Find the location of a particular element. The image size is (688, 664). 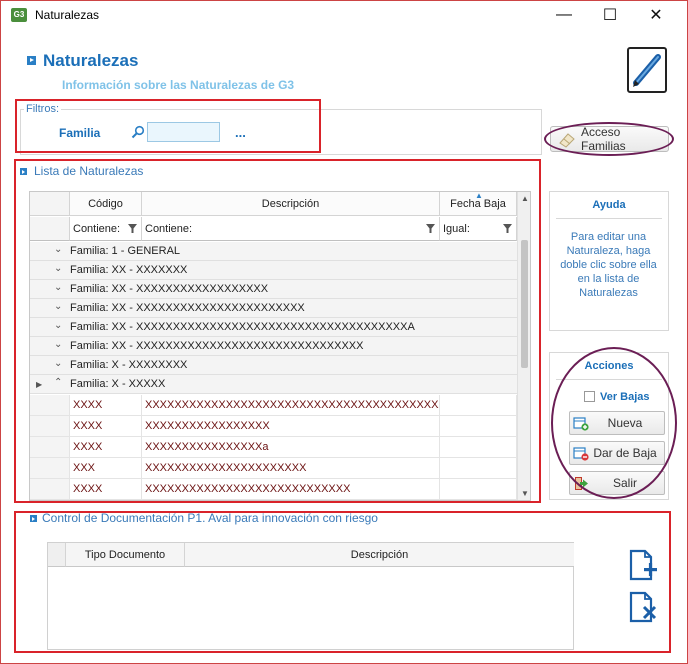

ayuda-divider is located at coordinates (609, 218).